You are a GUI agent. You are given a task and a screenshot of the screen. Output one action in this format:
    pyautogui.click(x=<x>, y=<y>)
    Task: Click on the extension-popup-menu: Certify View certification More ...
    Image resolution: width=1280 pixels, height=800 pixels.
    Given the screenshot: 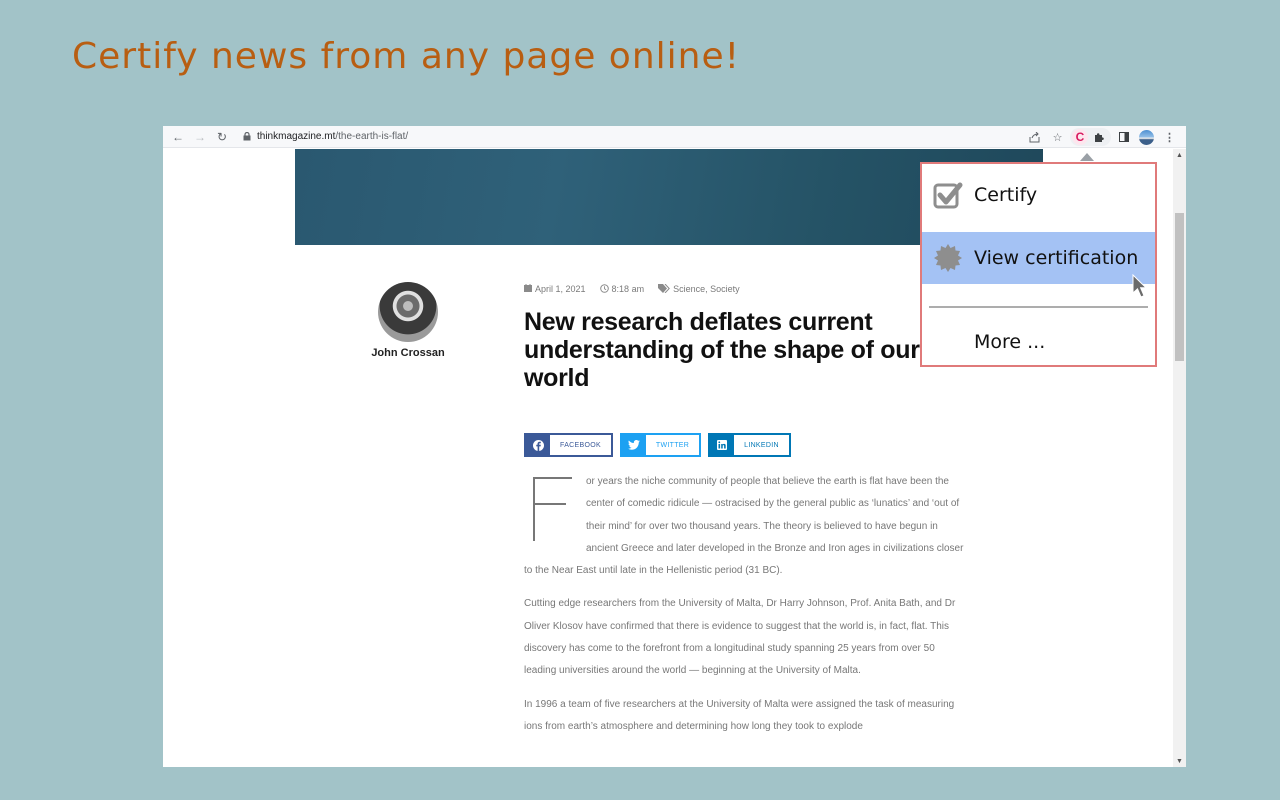 What is the action you would take?
    pyautogui.click(x=1038, y=264)
    